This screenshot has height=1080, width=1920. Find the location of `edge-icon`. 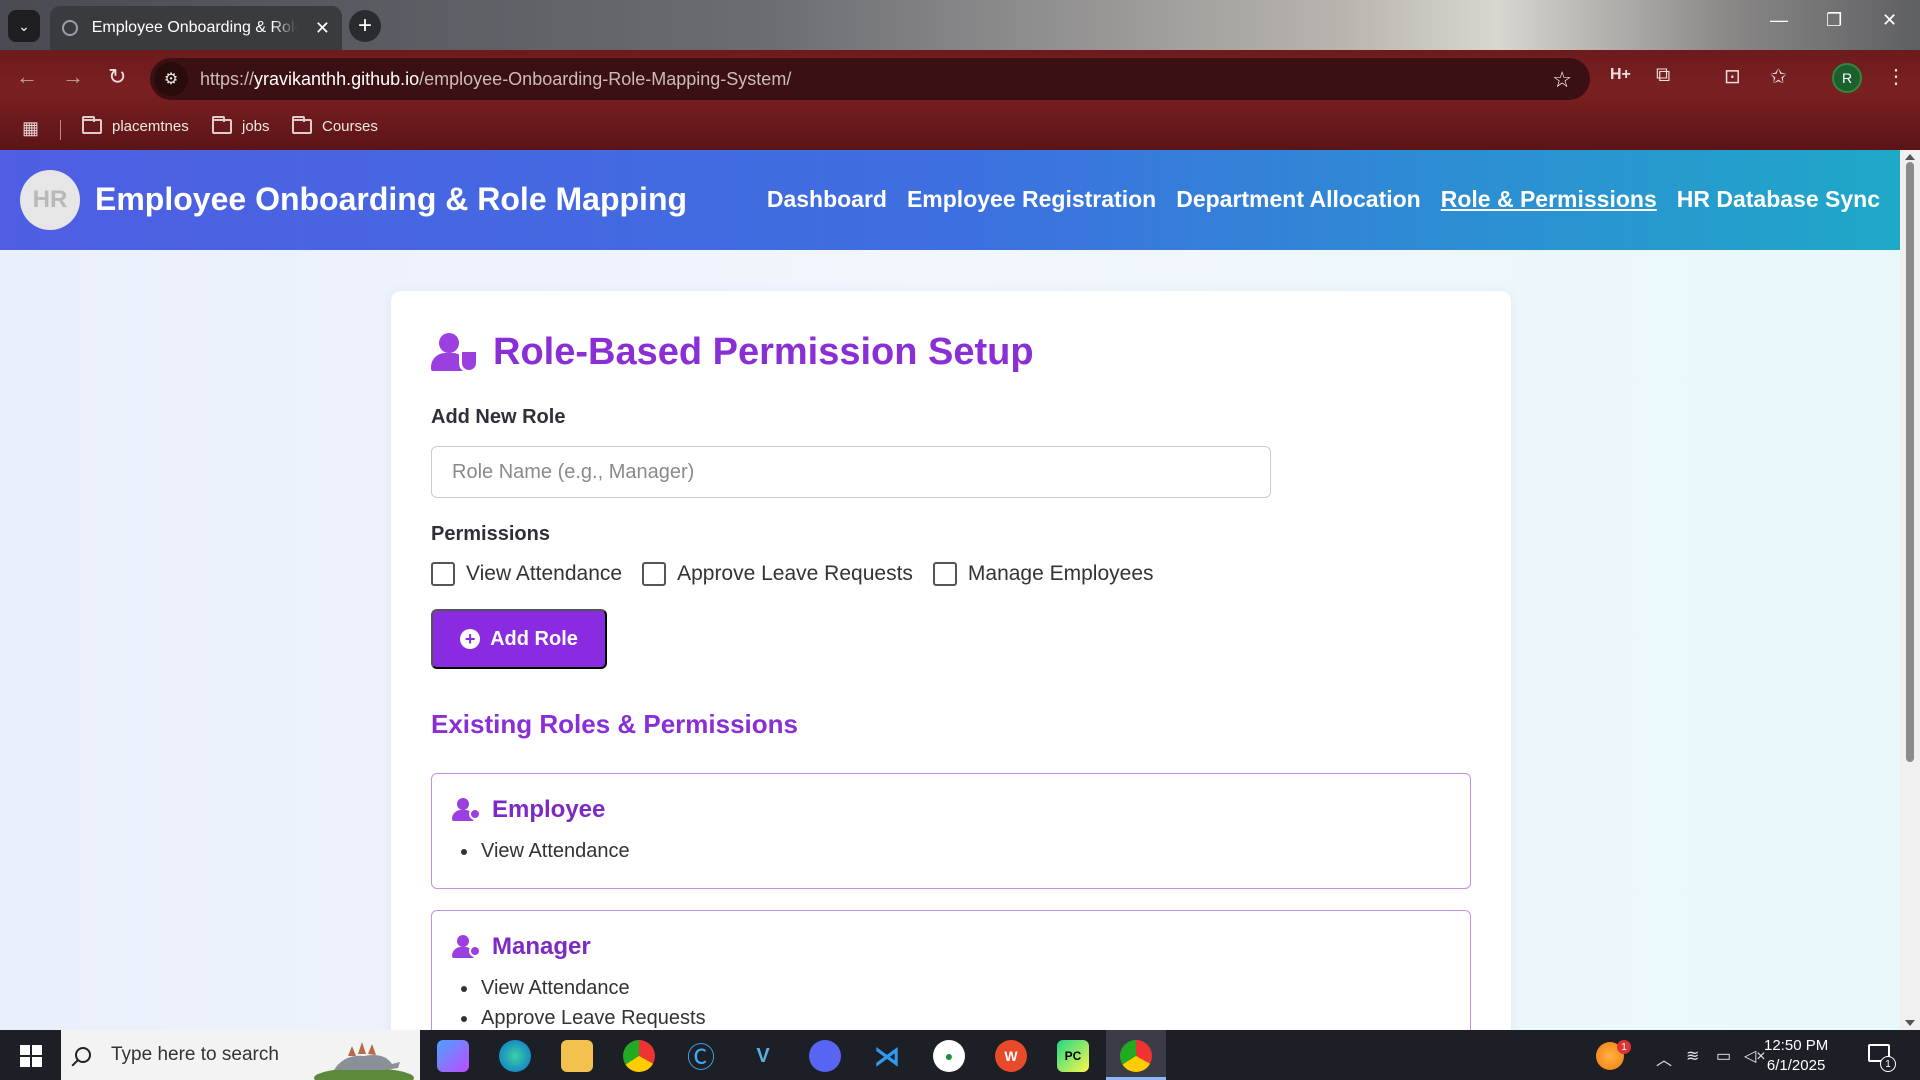

edge-icon is located at coordinates (515, 1056).